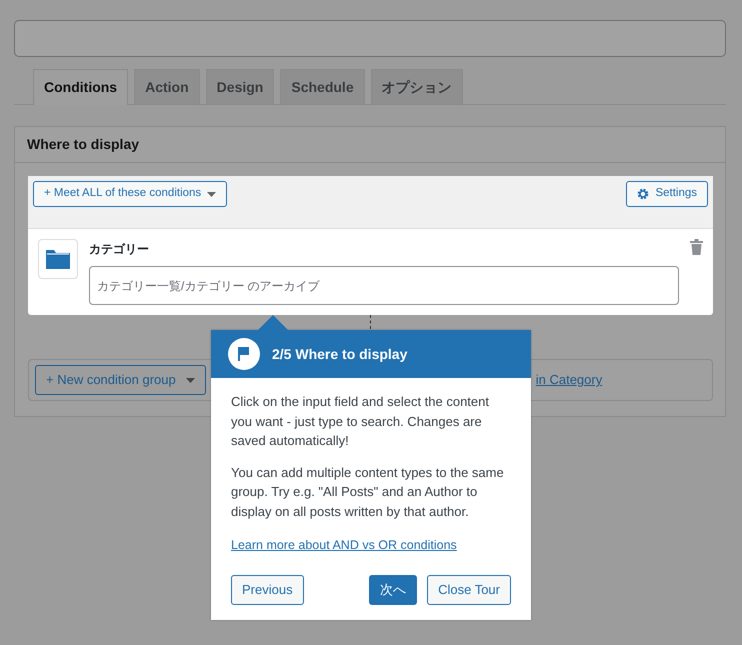  What do you see at coordinates (370, 38) in the screenshot?
I see `title-field` at bounding box center [370, 38].